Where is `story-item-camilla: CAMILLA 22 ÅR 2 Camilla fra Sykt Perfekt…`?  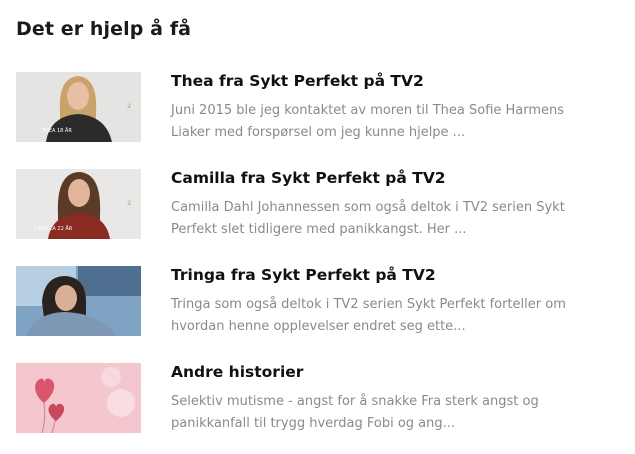
story-item-camilla: CAMILLA 22 ÅR 2 Camilla fra Sykt Perfekt… is located at coordinates (316, 205).